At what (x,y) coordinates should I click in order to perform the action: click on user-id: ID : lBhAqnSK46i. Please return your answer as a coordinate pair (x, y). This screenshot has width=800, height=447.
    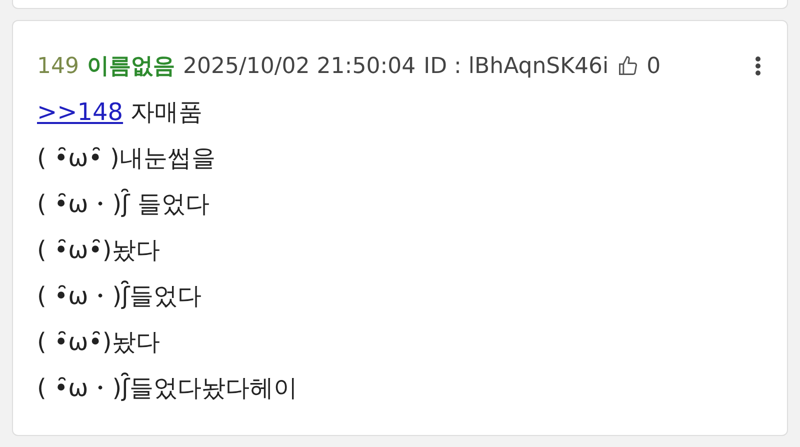
    Looking at the image, I should click on (516, 66).